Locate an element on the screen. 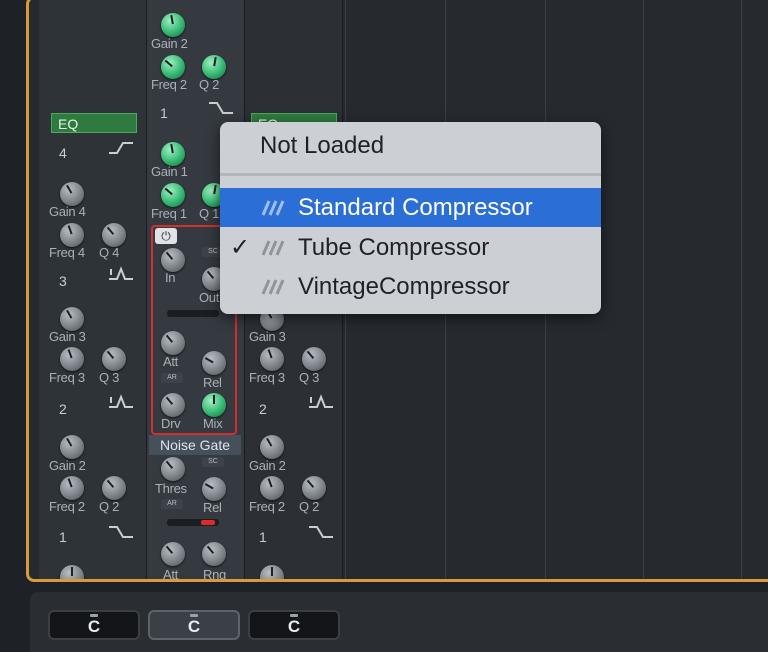  comp-rel-knob is located at coordinates (214, 363).